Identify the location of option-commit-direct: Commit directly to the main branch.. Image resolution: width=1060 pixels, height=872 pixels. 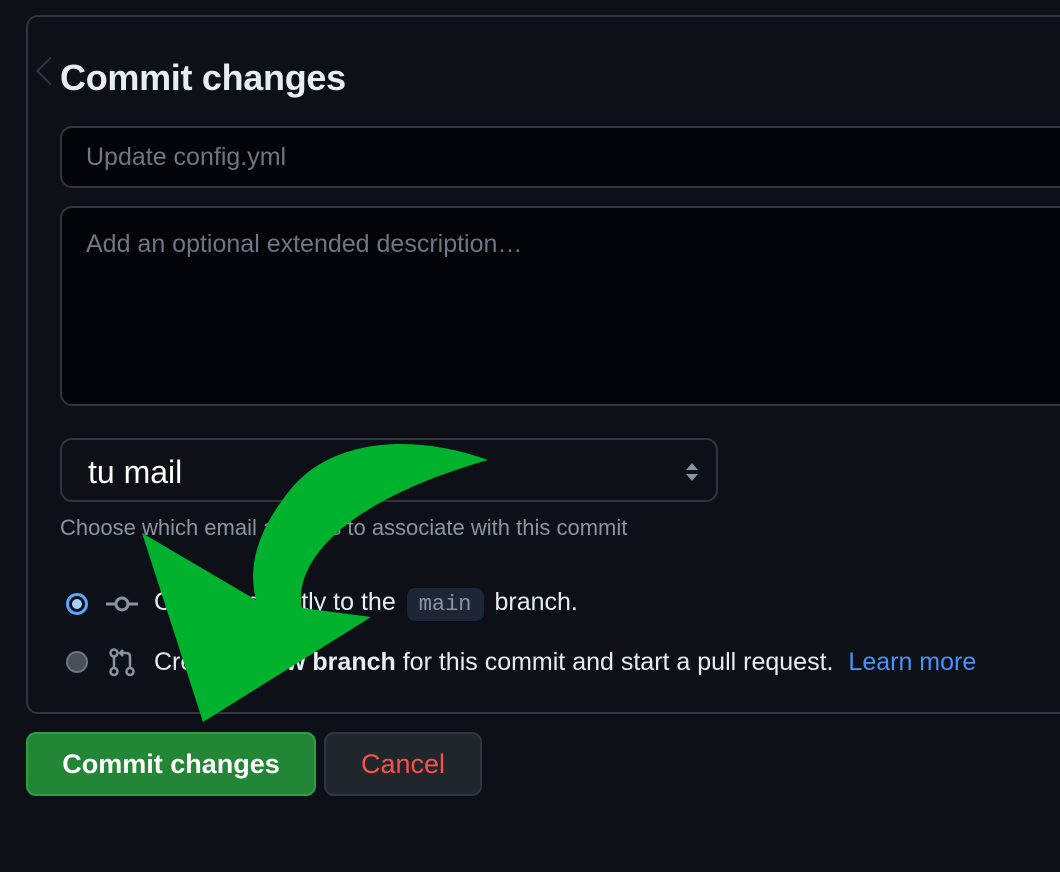
(322, 604).